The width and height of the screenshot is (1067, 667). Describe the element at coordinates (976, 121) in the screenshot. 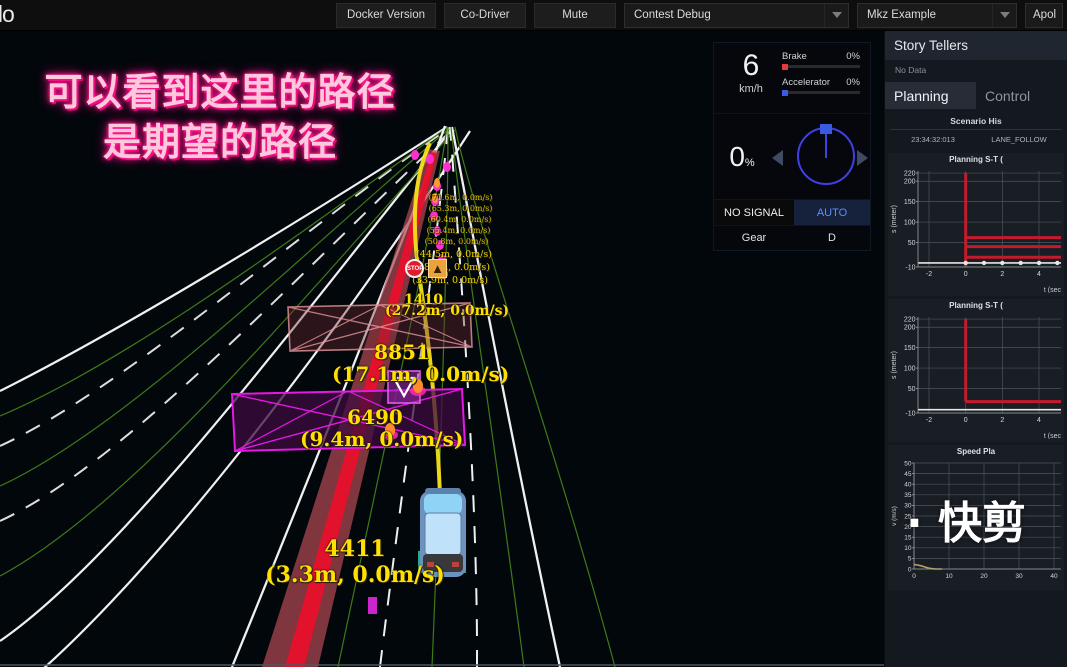

I see `scenario-history-title: Scenario His` at that location.